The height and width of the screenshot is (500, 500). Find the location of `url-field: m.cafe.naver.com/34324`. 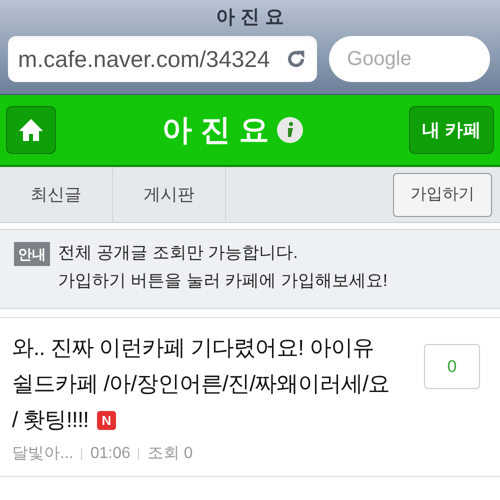

url-field: m.cafe.naver.com/34324 is located at coordinates (162, 59).